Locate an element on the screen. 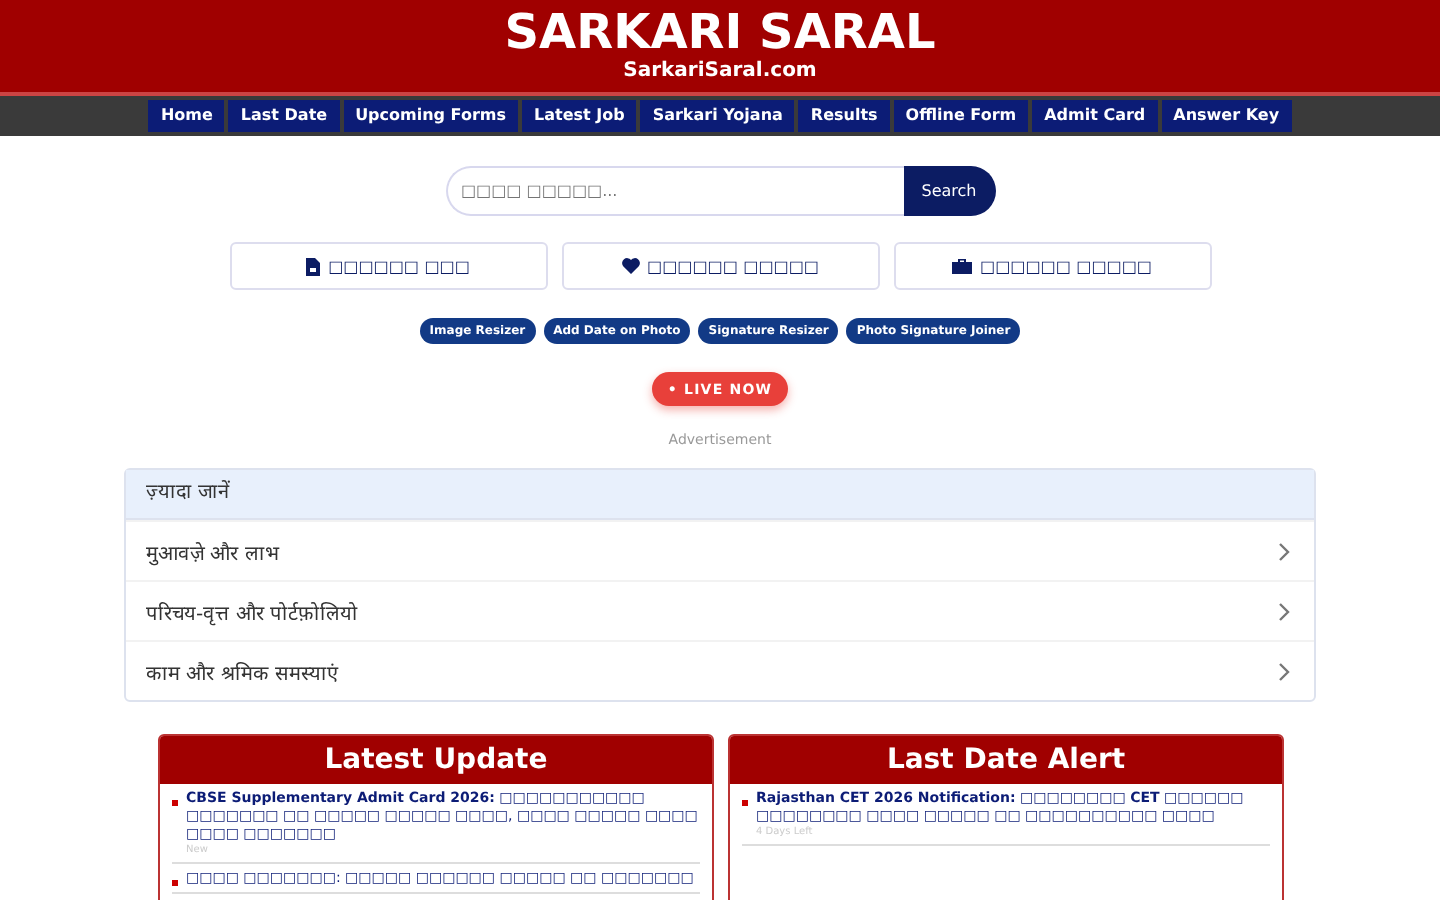 Image resolution: width=1440 pixels, height=900 pixels. nav-link: Admit Card is located at coordinates (1095, 116).